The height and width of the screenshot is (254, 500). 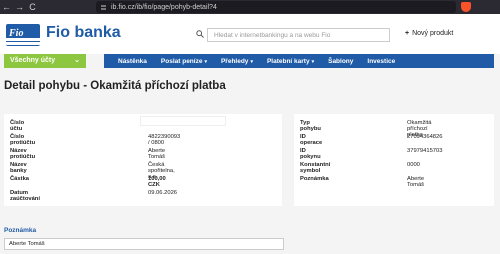 What do you see at coordinates (164, 140) in the screenshot?
I see `detail-value: 4822390093 / 0800` at bounding box center [164, 140].